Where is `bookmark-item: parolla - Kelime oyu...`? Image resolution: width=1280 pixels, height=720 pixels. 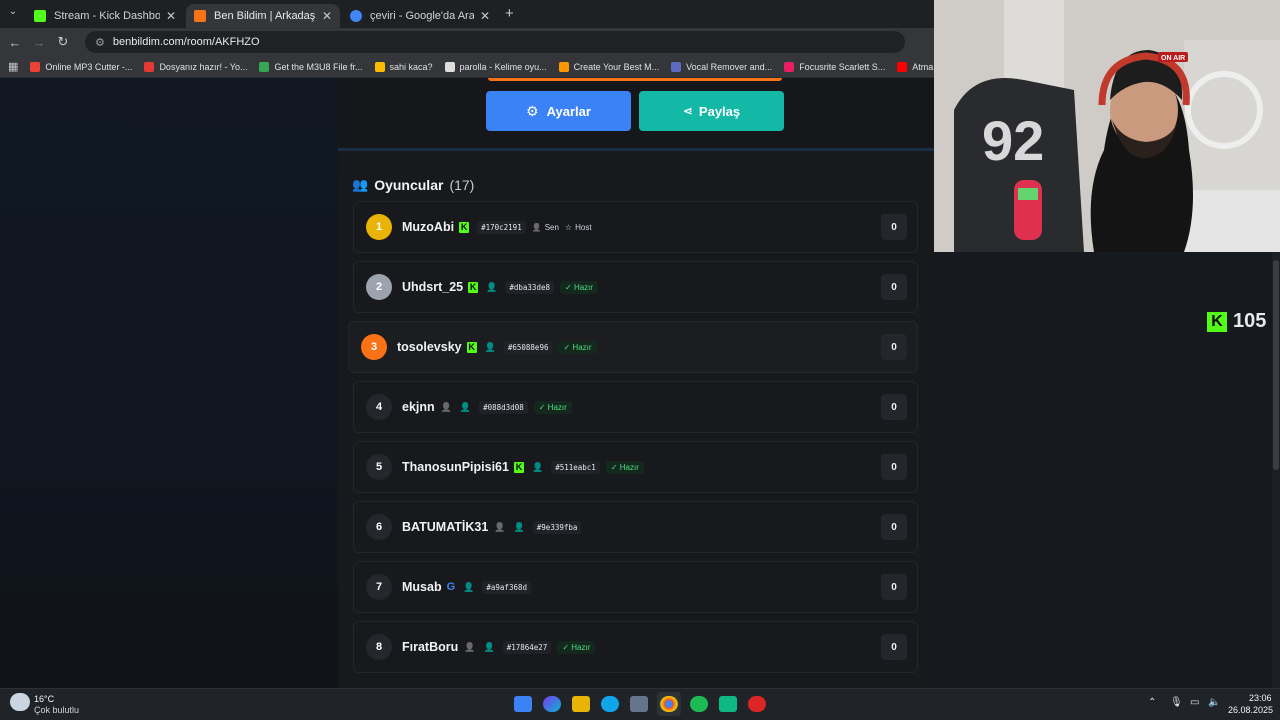
bookmark-item: parolla - Kelime oyu... is located at coordinates (495, 66).